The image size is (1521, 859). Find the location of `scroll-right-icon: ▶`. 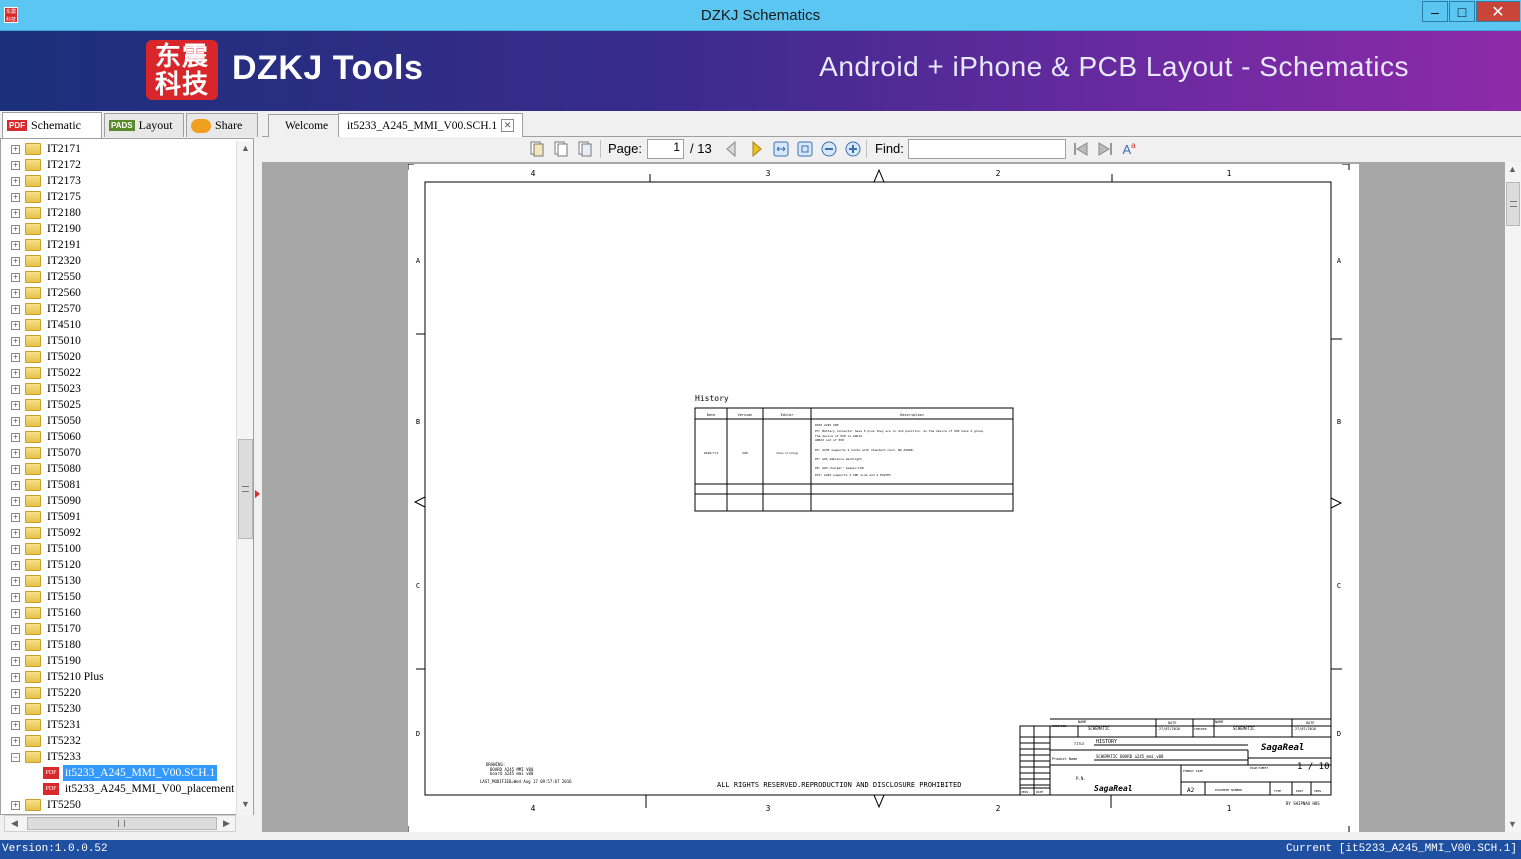

scroll-right-icon: ▶ is located at coordinates (226, 823).